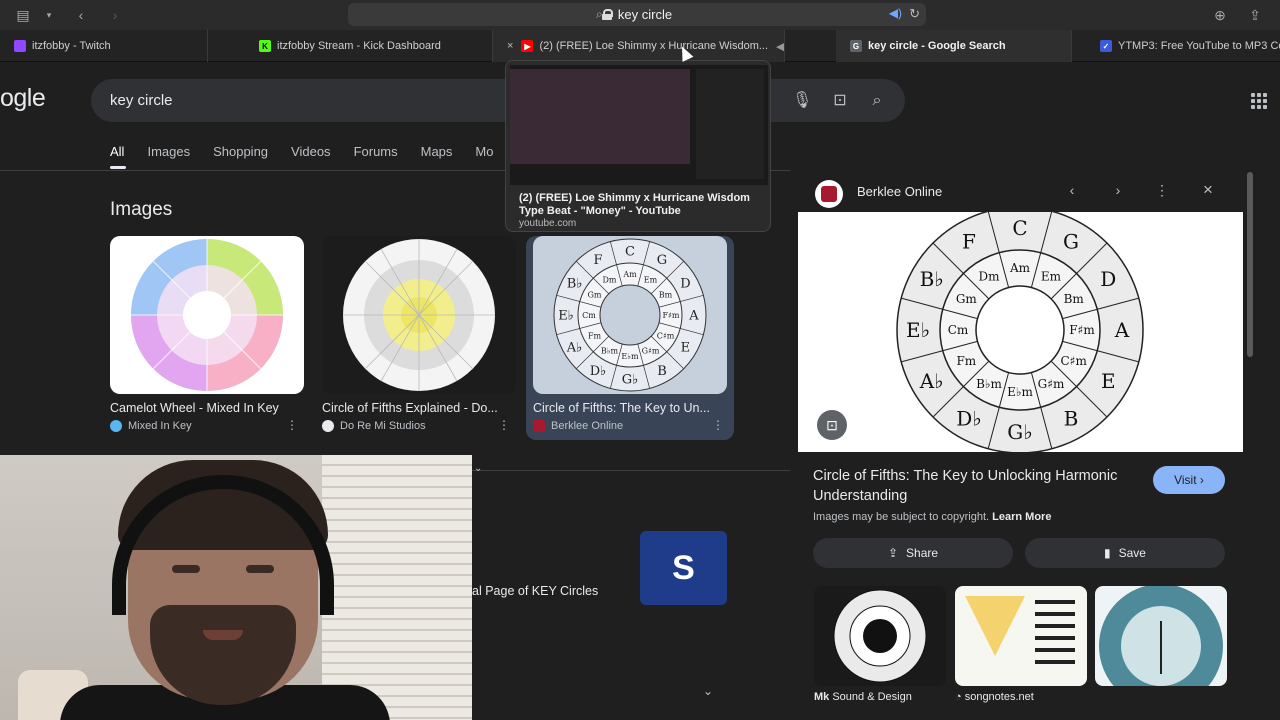 The image size is (1280, 720). What do you see at coordinates (20, 46) in the screenshot?
I see `twitch-icon` at bounding box center [20, 46].